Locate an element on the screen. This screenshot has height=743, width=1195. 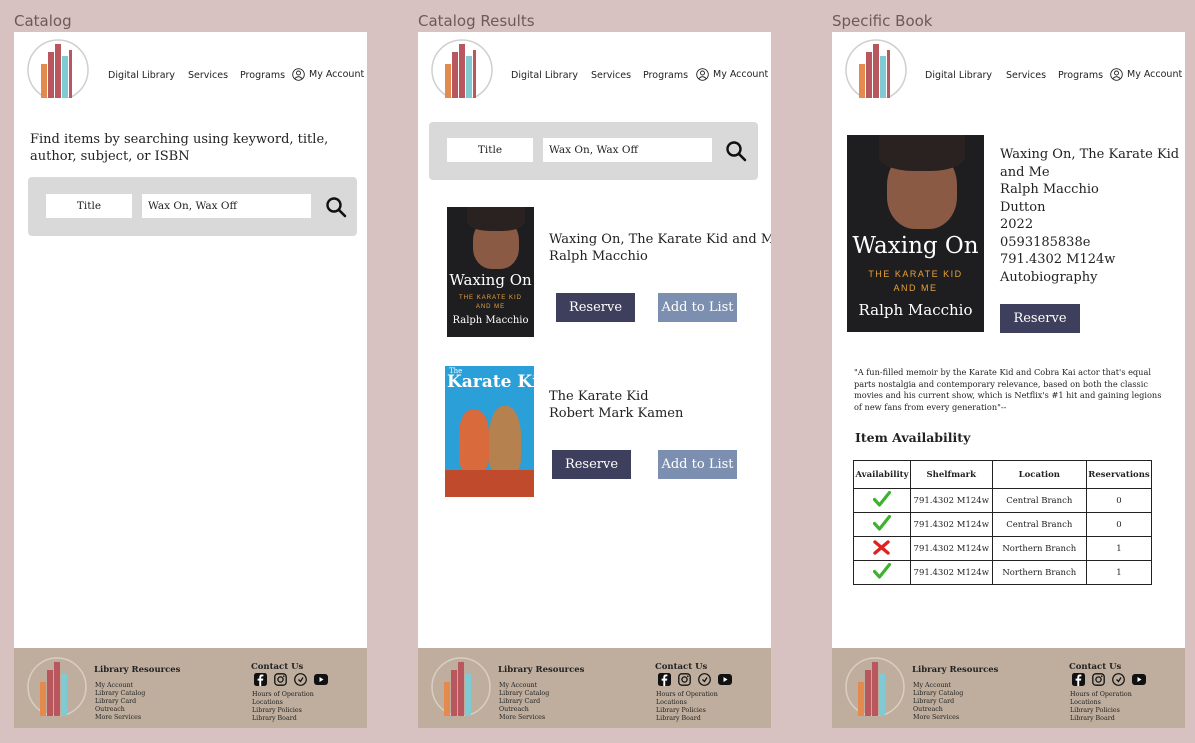
location-cell: Northern Branch is located at coordinates (1039, 548).